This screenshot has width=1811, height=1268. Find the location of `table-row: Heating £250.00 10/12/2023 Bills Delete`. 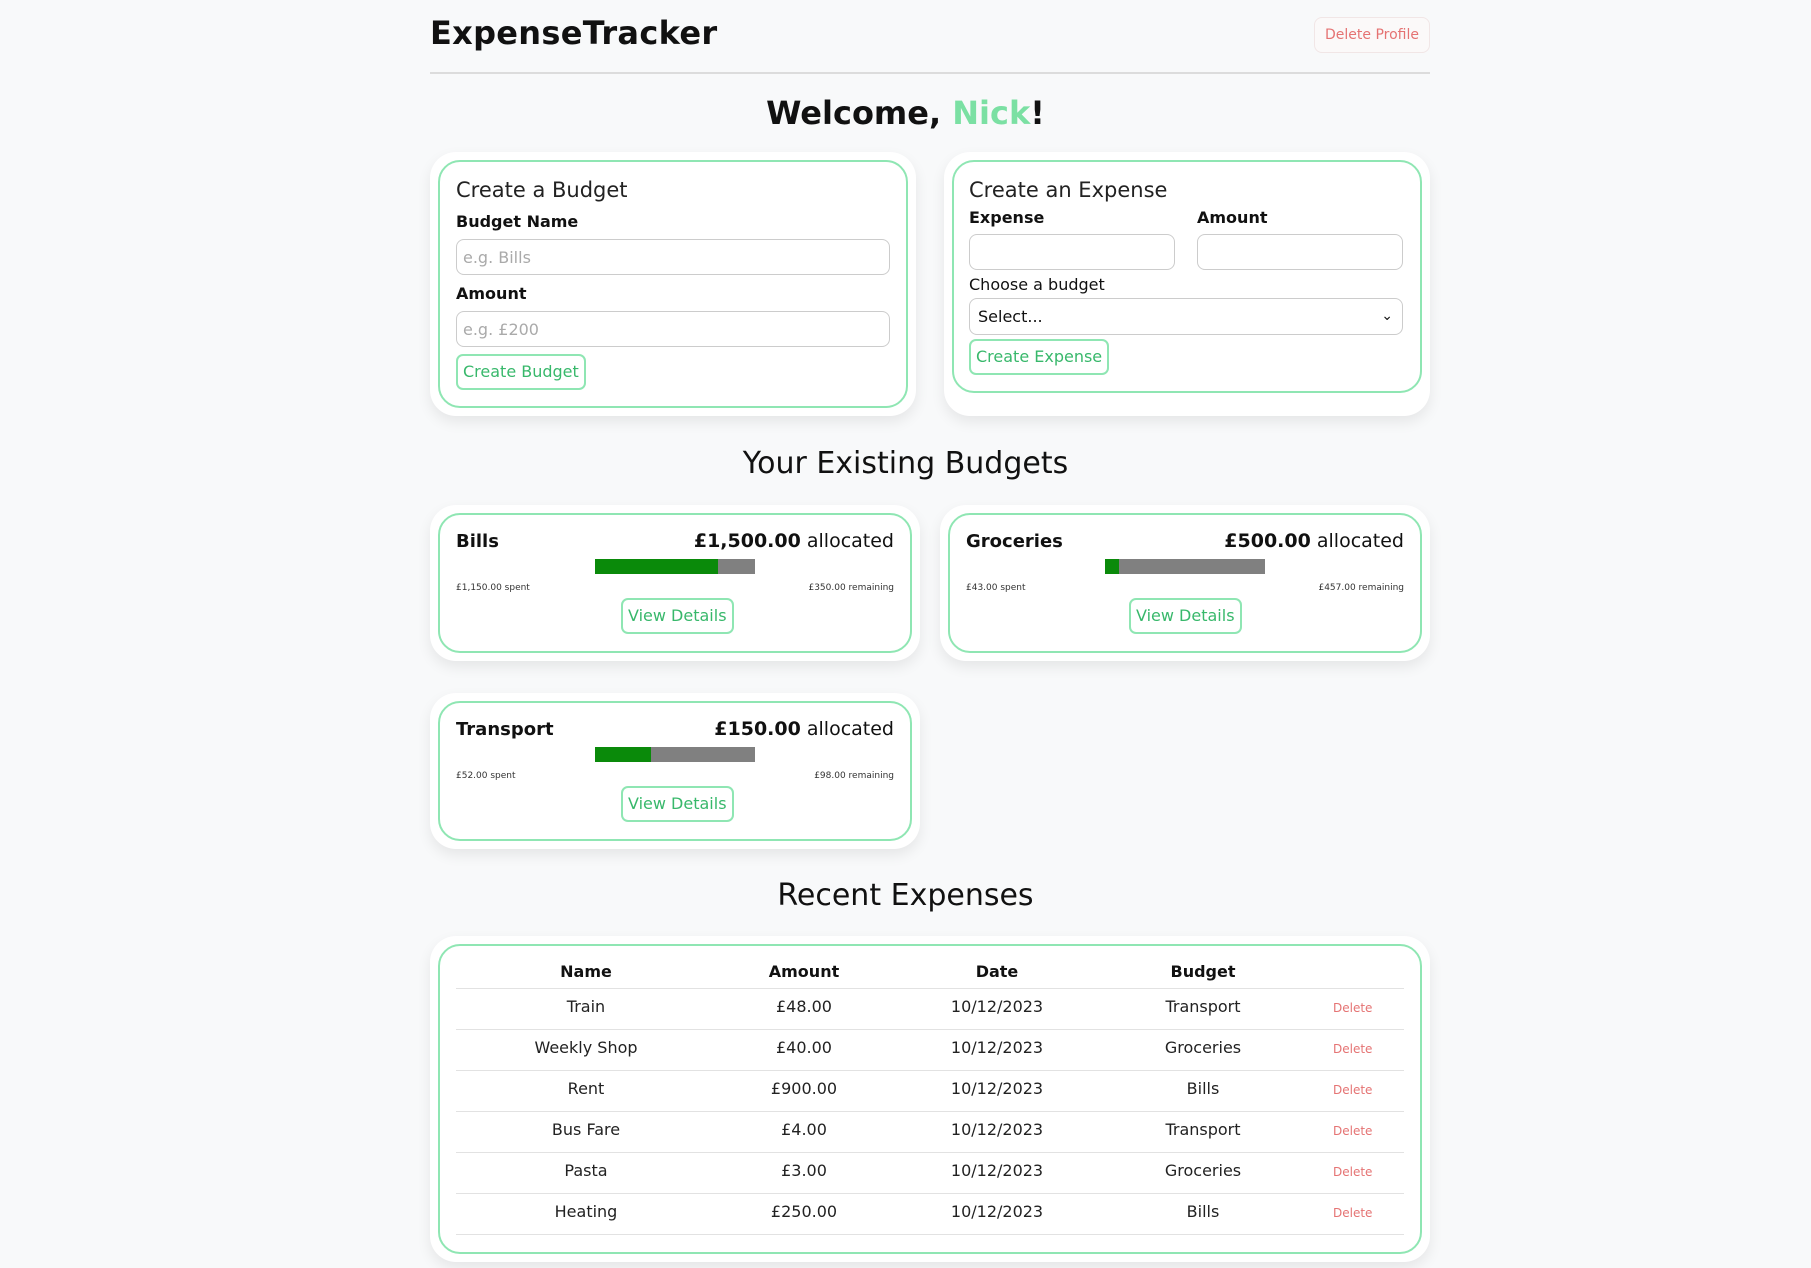

table-row: Heating £250.00 10/12/2023 Bills Delete is located at coordinates (930, 1218).